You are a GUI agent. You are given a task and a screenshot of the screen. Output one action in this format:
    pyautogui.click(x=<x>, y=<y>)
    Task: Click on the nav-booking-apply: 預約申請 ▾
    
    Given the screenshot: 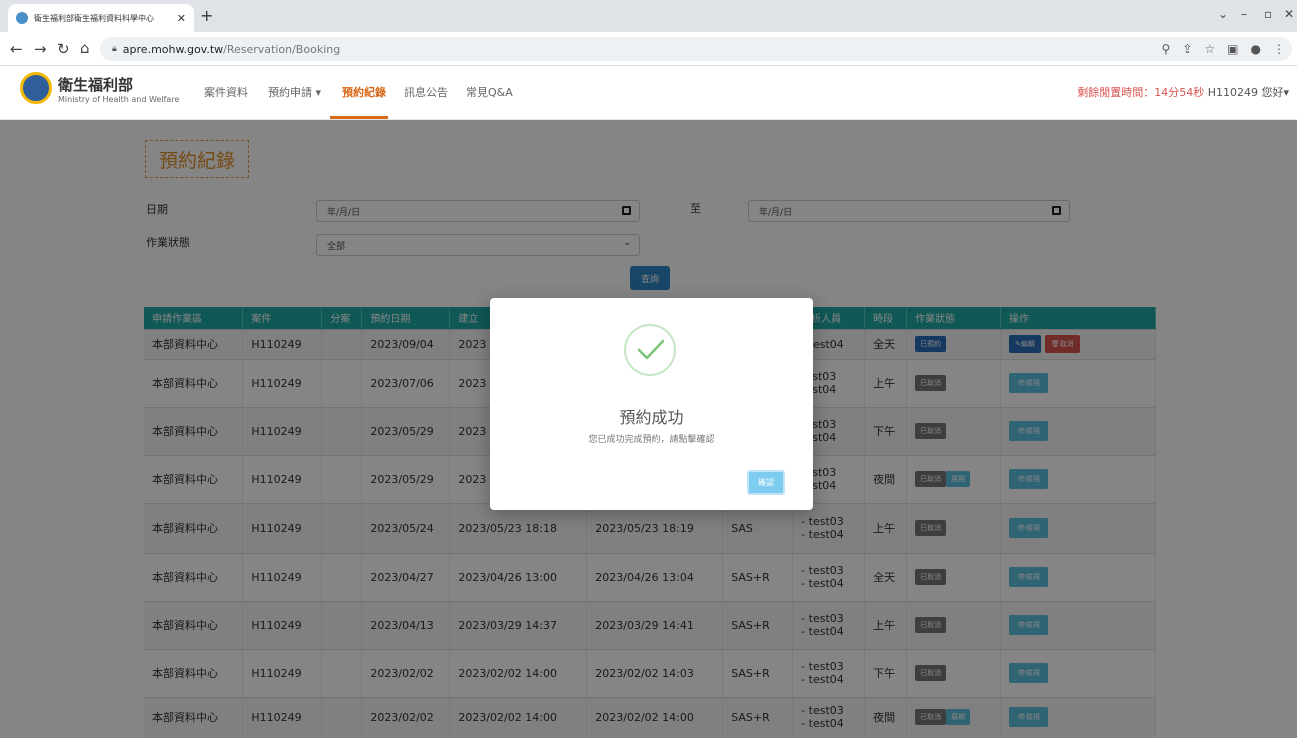 What is the action you would take?
    pyautogui.click(x=294, y=92)
    